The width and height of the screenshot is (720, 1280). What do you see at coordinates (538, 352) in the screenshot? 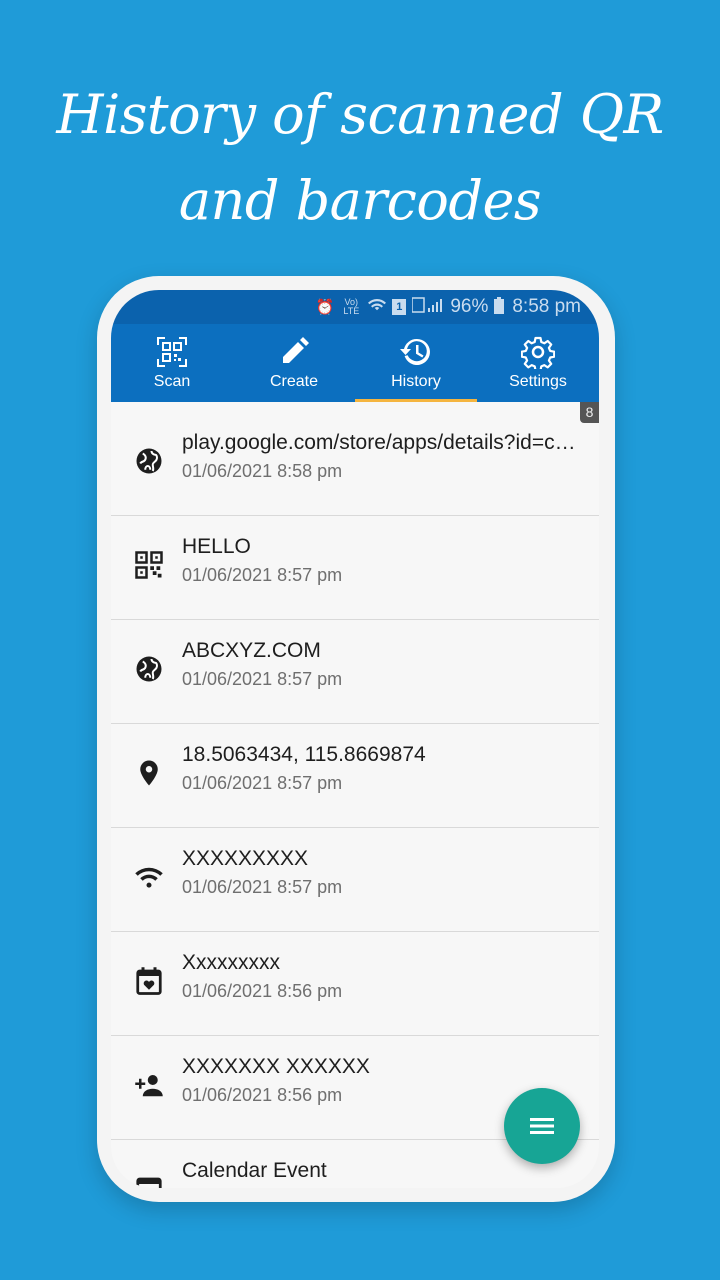
I see `gear-icon` at bounding box center [538, 352].